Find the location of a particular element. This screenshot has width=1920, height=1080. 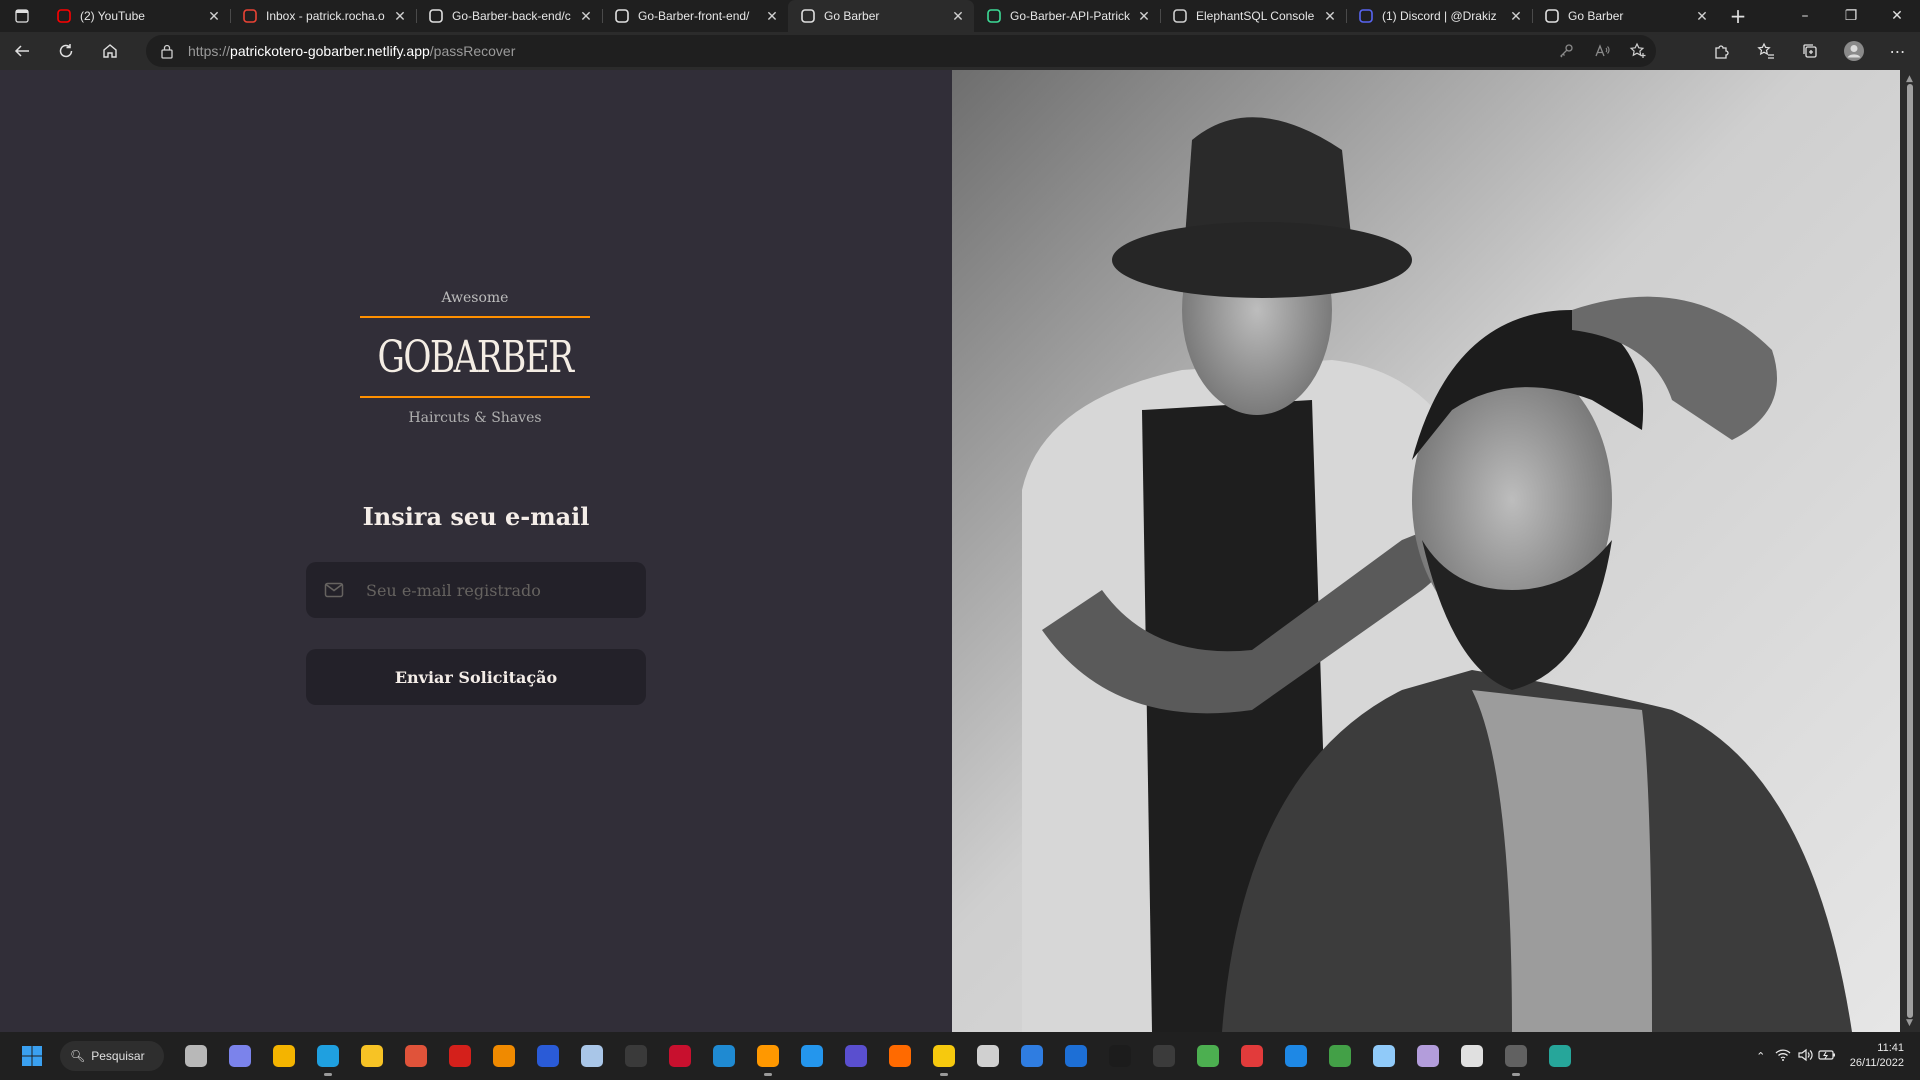

tab-title: (1) Discord | @Drakiz is located at coordinates (1439, 16).